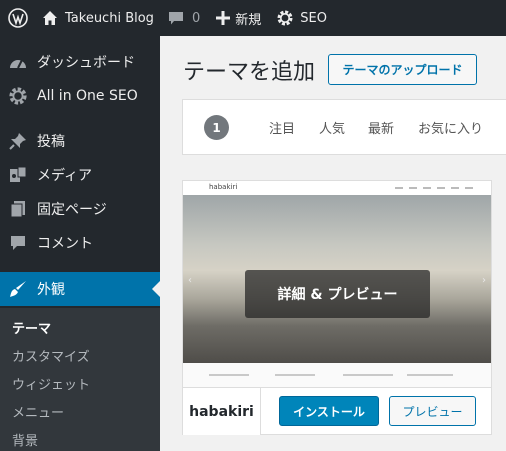 This screenshot has width=506, height=451. What do you see at coordinates (80, 141) in the screenshot?
I see `sidebar-item-posts: 投稿` at bounding box center [80, 141].